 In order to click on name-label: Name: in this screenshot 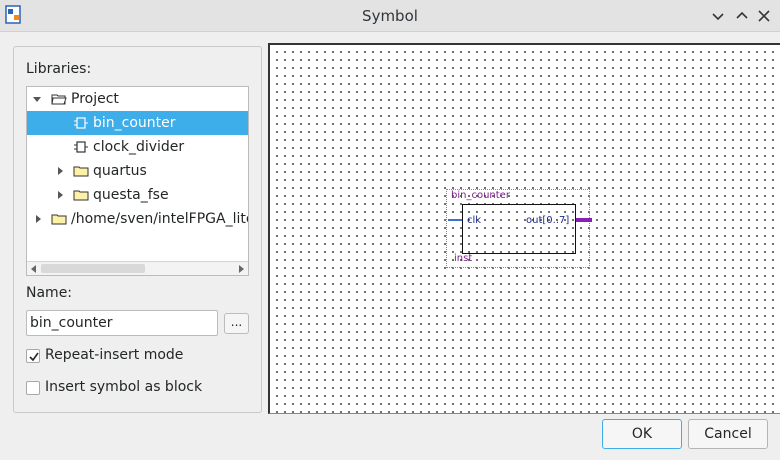, I will do `click(49, 293)`.